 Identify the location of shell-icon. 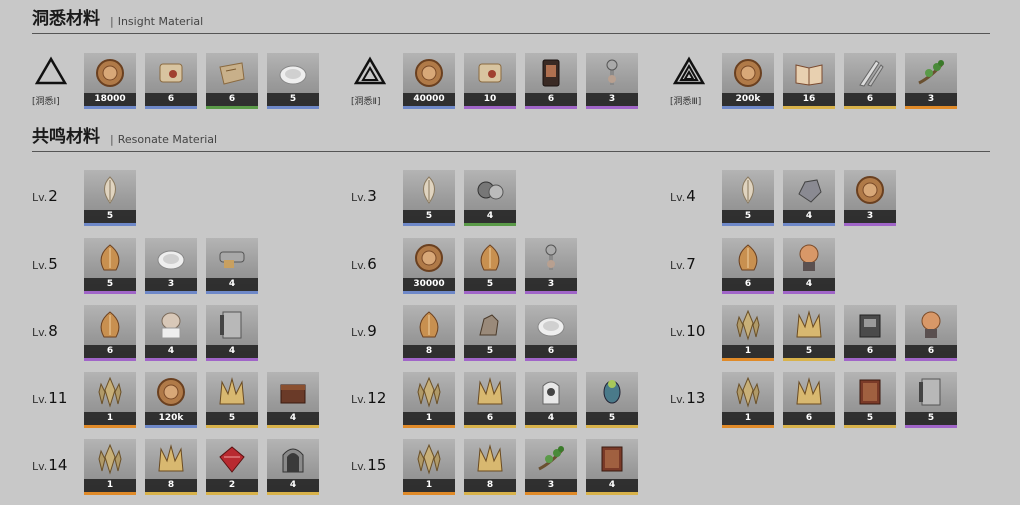
(110, 325).